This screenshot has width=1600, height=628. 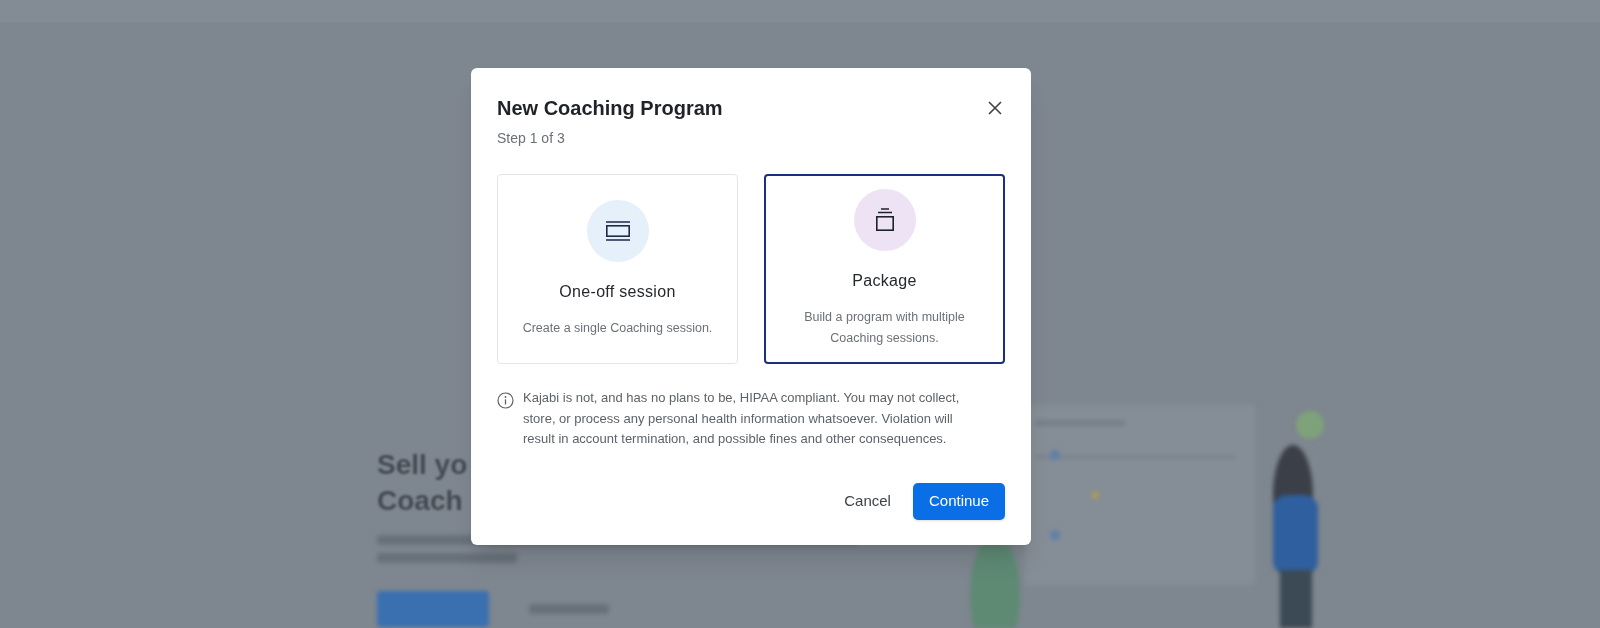 What do you see at coordinates (617, 291) in the screenshot?
I see `option-title: One-off session` at bounding box center [617, 291].